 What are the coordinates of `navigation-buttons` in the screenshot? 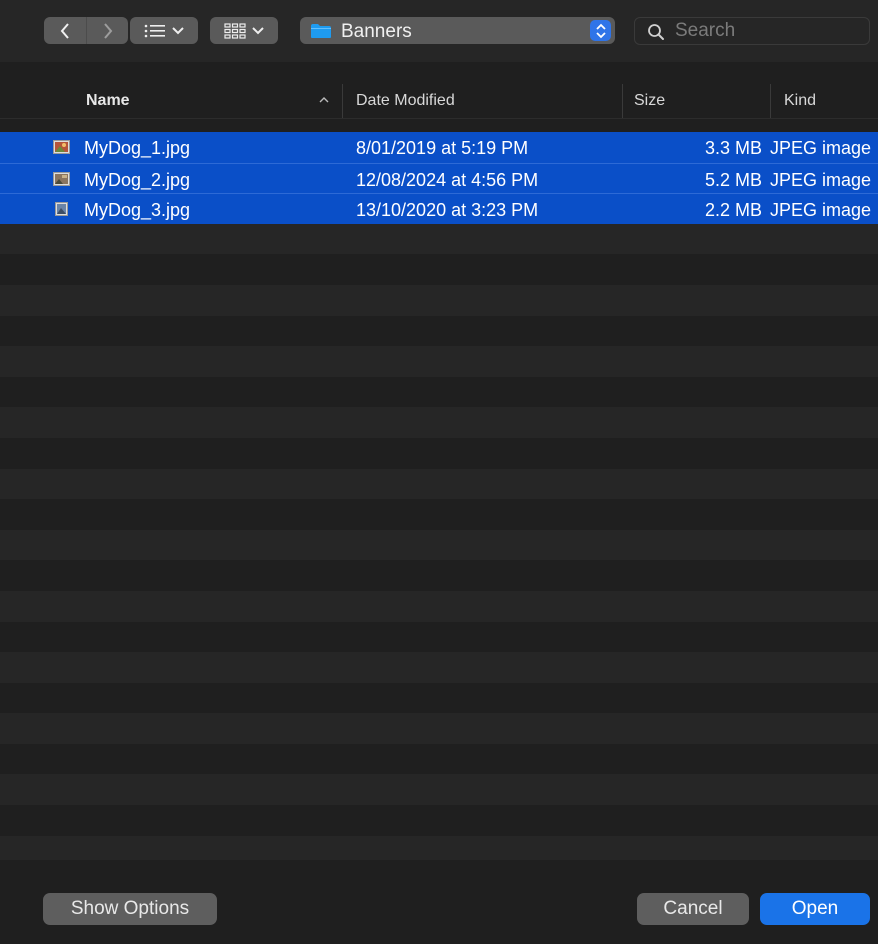 It's located at (86, 30).